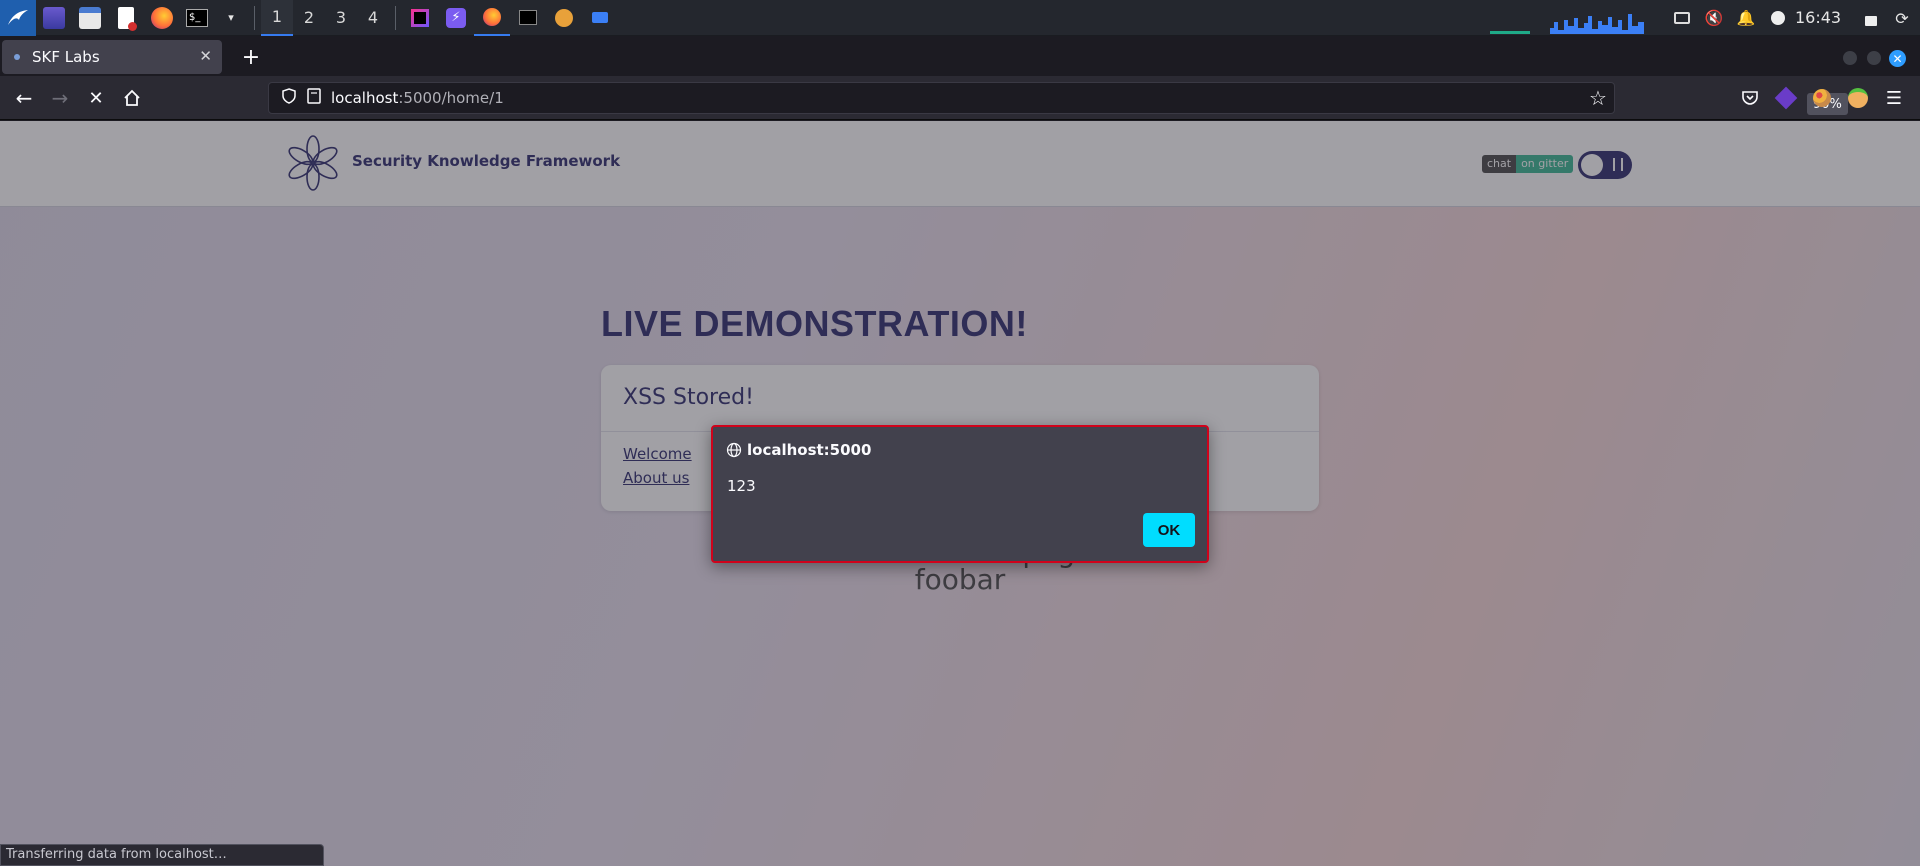 This screenshot has width=1920, height=866. Describe the element at coordinates (734, 450) in the screenshot. I see `globe-icon` at that location.